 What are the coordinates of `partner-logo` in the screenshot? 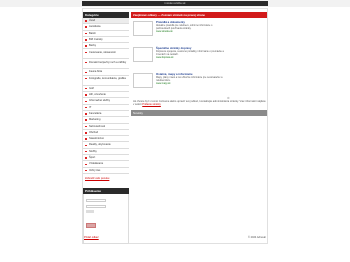 It's located at (91, 225).